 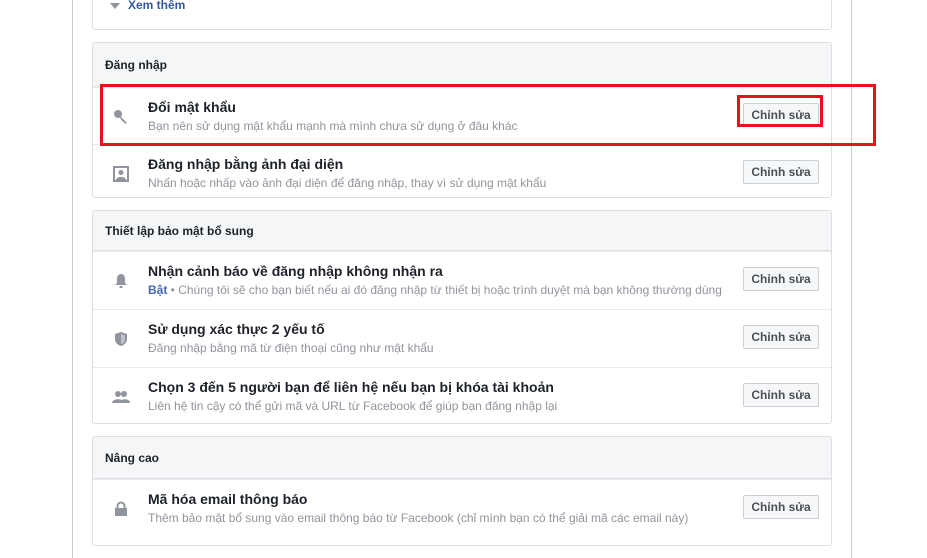 What do you see at coordinates (121, 339) in the screenshot?
I see `shield-icon` at bounding box center [121, 339].